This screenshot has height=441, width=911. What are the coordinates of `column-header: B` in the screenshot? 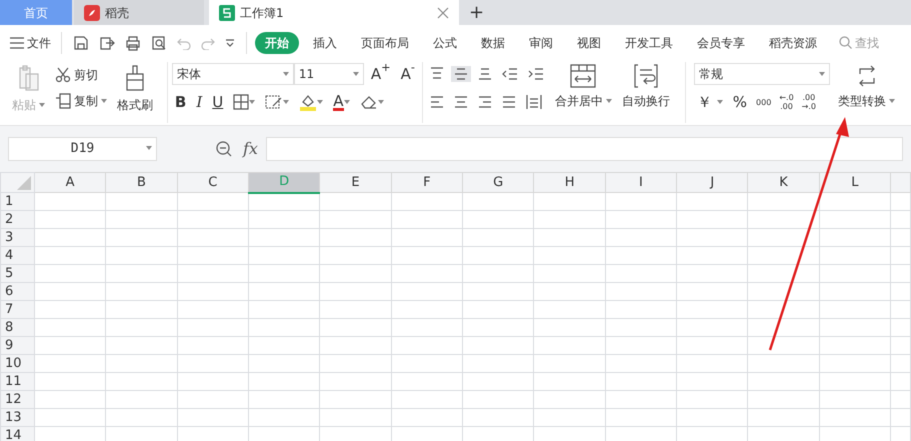 It's located at (142, 182).